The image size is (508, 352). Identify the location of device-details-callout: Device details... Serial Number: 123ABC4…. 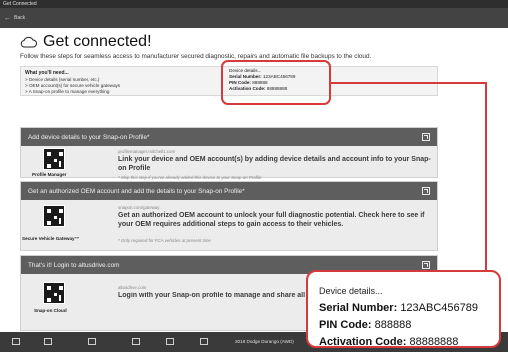
(403, 309).